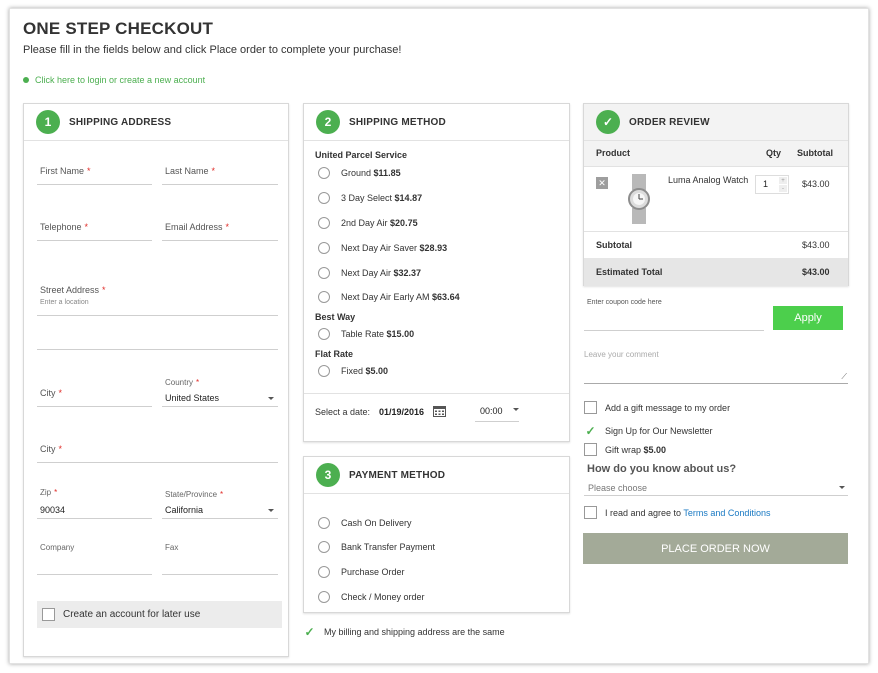 The image size is (878, 673). What do you see at coordinates (157, 453) in the screenshot?
I see `city-field-2: City *` at bounding box center [157, 453].